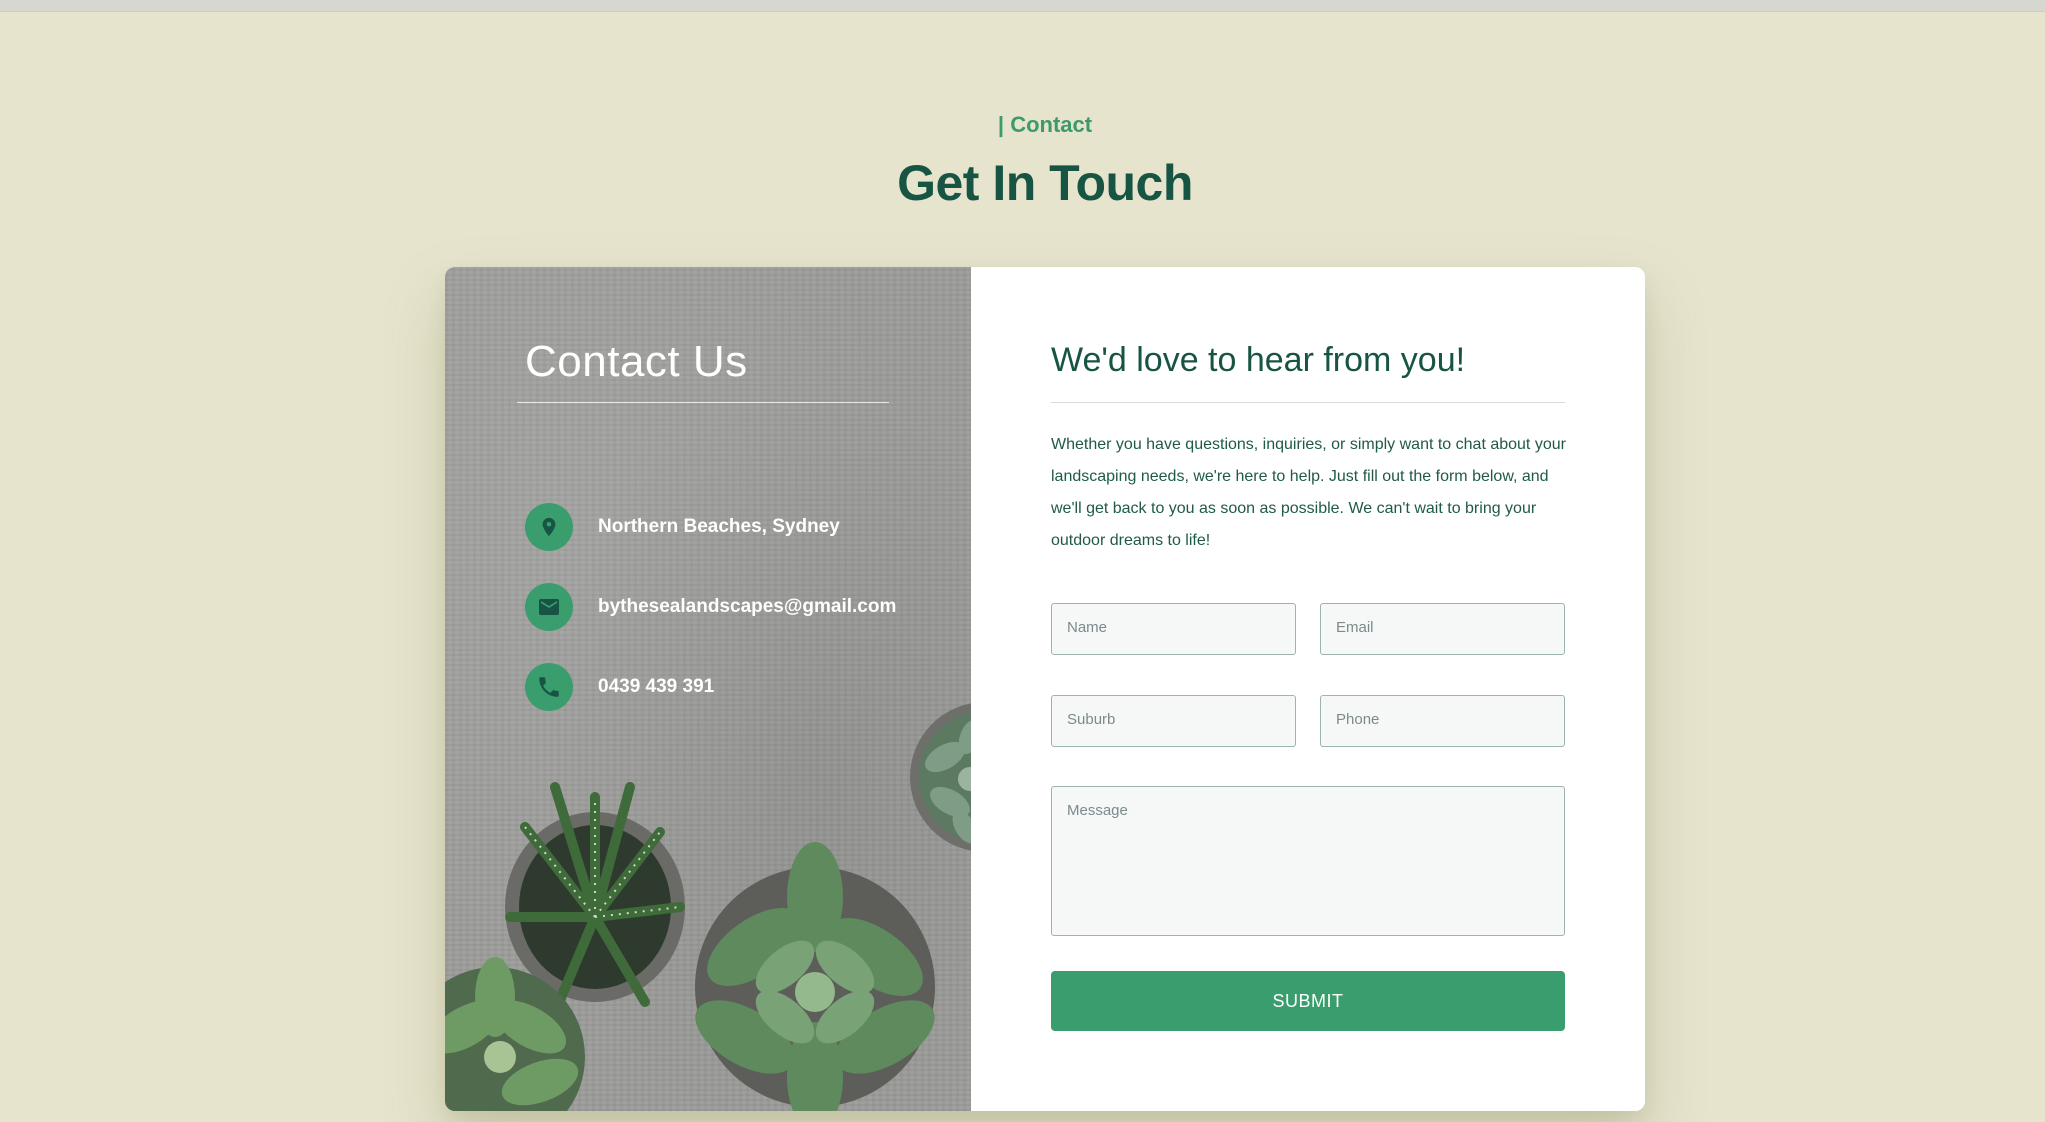  What do you see at coordinates (1258, 360) in the screenshot?
I see `form-heading: We'd love to hear from you!` at bounding box center [1258, 360].